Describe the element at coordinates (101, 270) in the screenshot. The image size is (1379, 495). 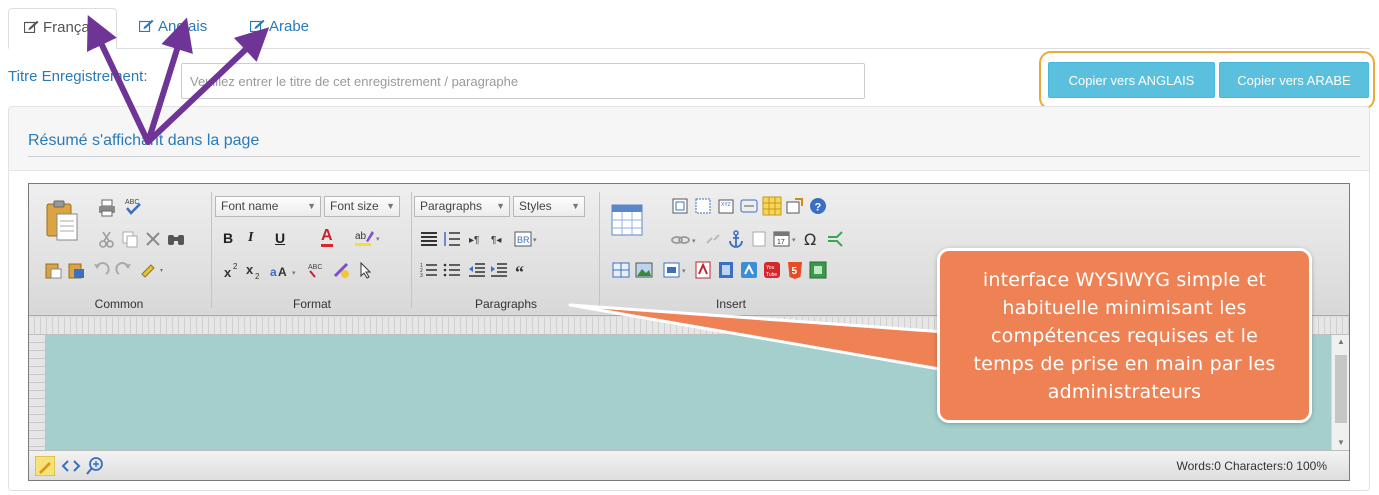
I see `undo-icon` at that location.